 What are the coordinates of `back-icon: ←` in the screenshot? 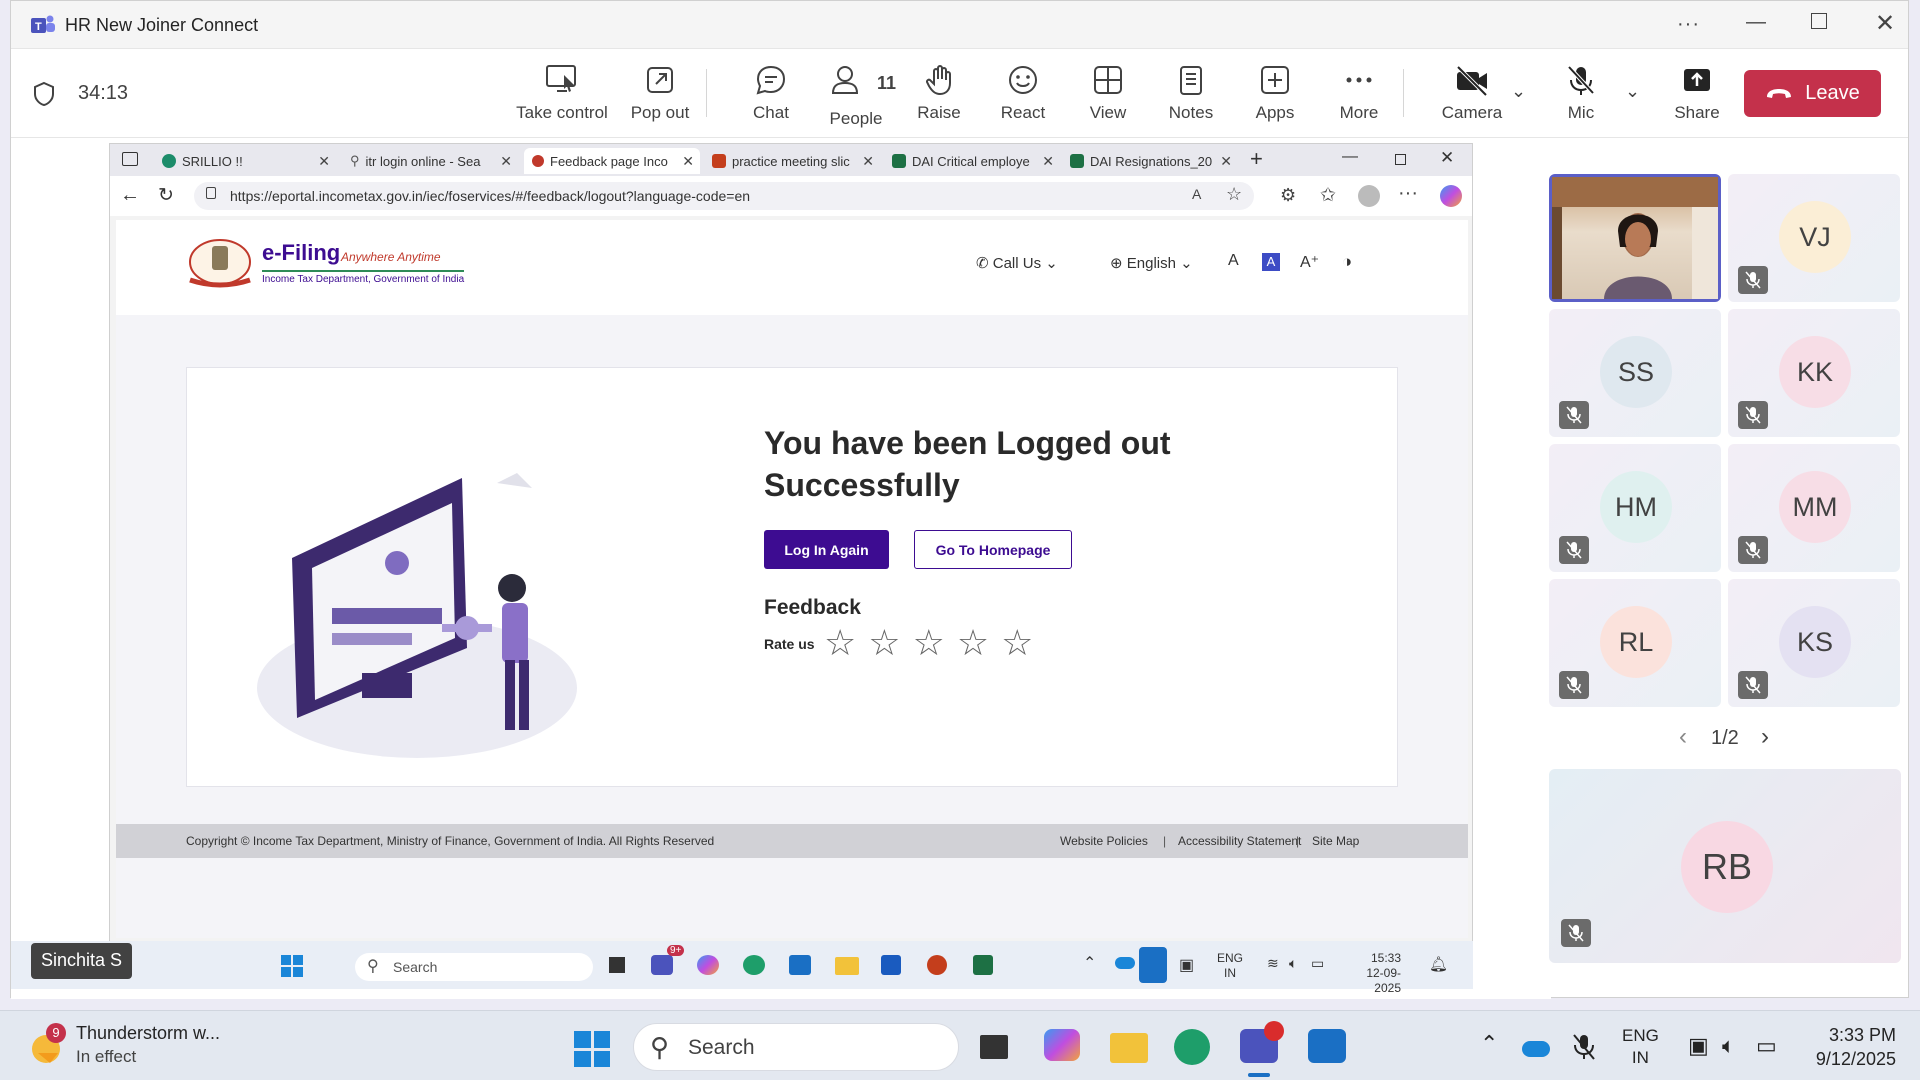 It's located at (130, 195).